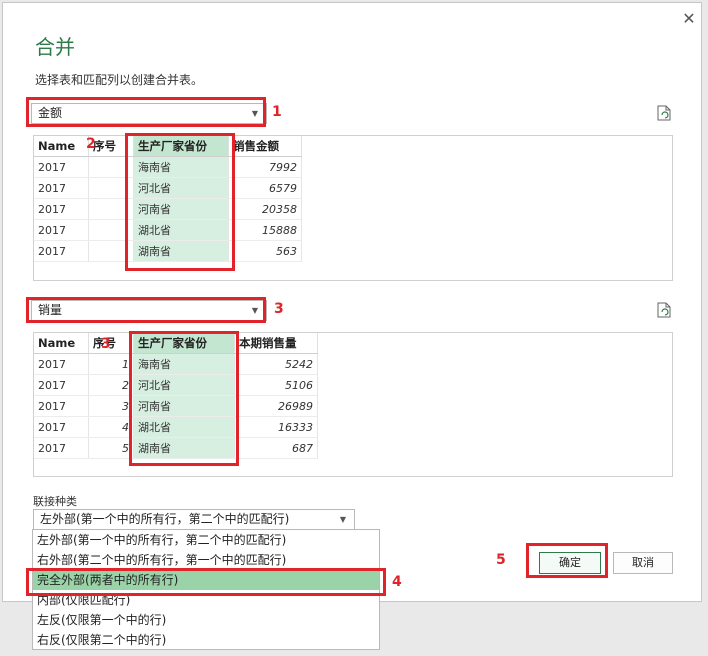 This screenshot has width=708, height=656. Describe the element at coordinates (276, 448) in the screenshot. I see `table-cell: 687` at that location.